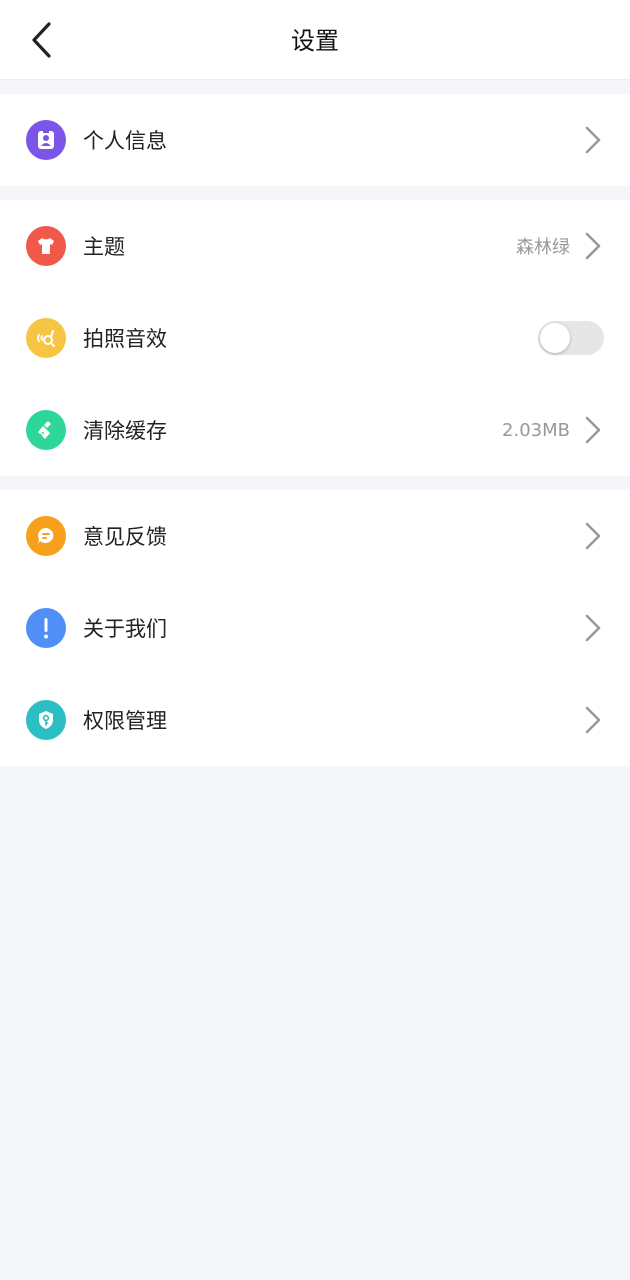 The width and height of the screenshot is (630, 1280). Describe the element at coordinates (46, 720) in the screenshot. I see `shield-key-icon` at that location.